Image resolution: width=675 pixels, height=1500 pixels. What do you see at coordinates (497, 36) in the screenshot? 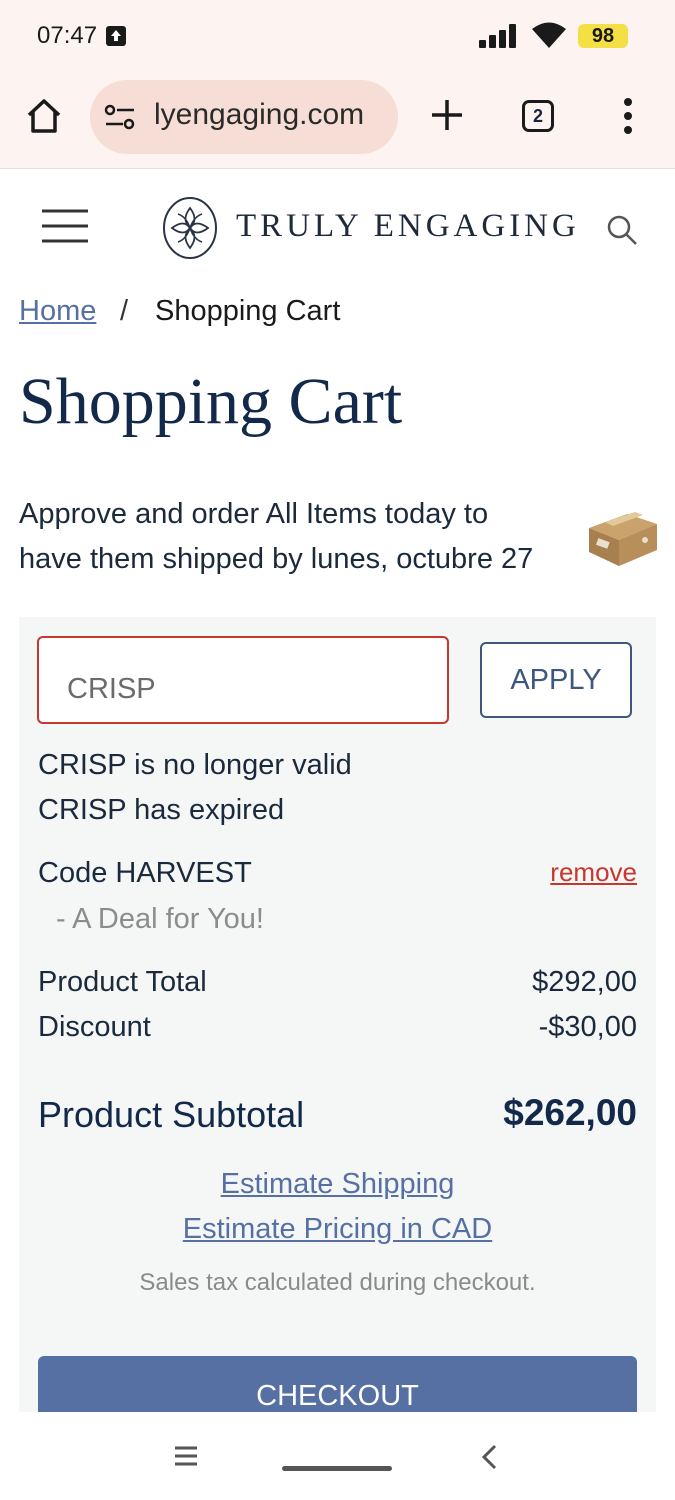
I see `signal-icon` at bounding box center [497, 36].